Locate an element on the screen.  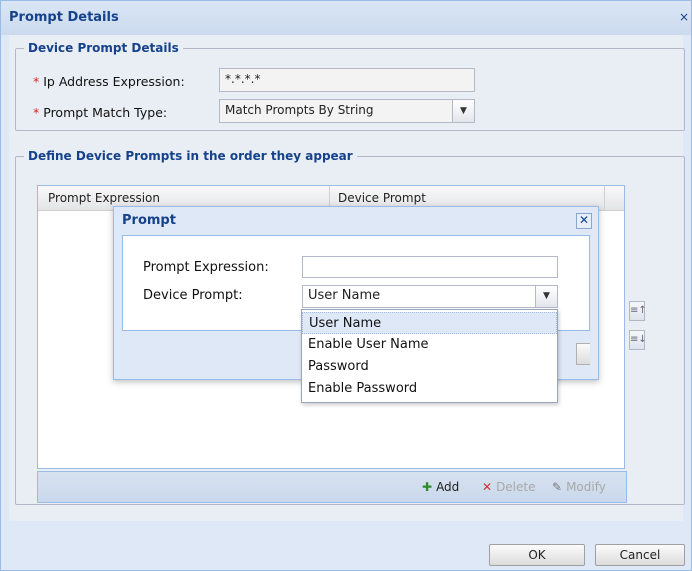
dropdown-option-password: Password is located at coordinates (429, 367).